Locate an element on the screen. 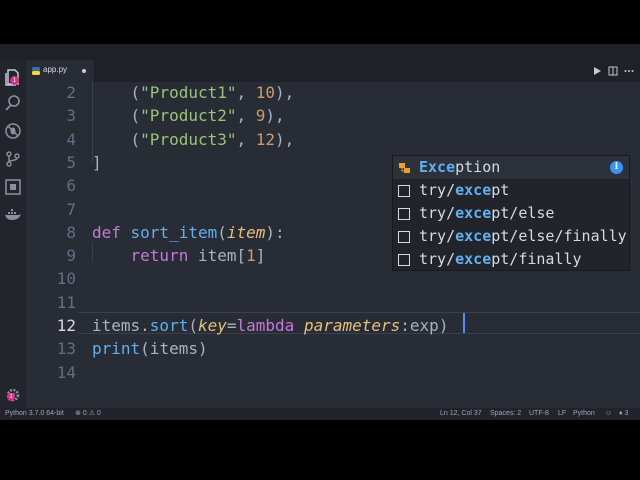  tab-app-py: app.py is located at coordinates (60, 71).